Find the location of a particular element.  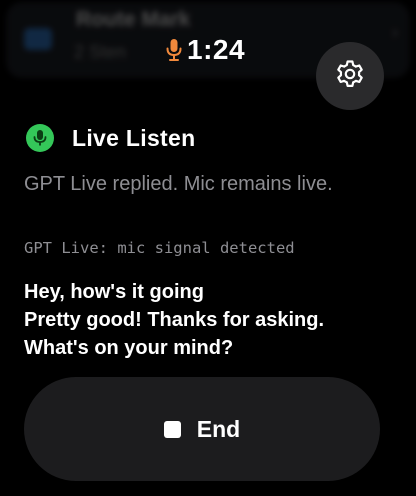

gear-icon is located at coordinates (350, 76).